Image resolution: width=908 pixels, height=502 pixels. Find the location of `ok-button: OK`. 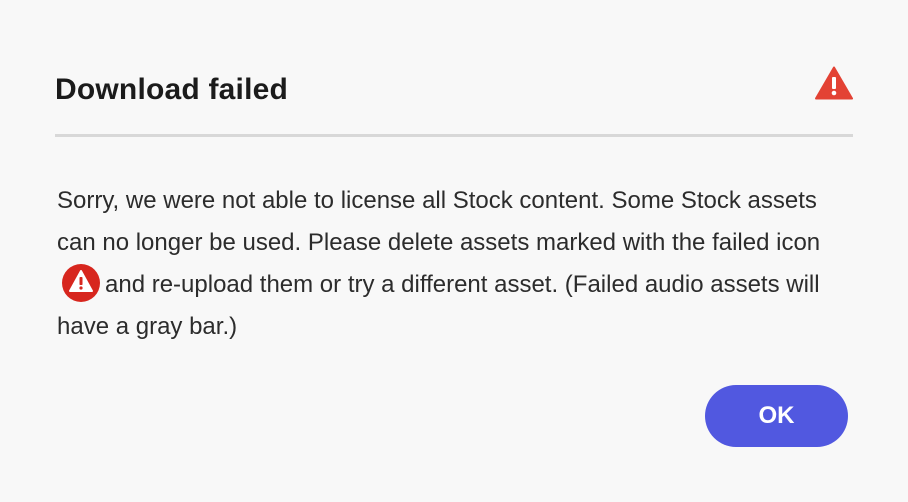

ok-button: OK is located at coordinates (776, 416).